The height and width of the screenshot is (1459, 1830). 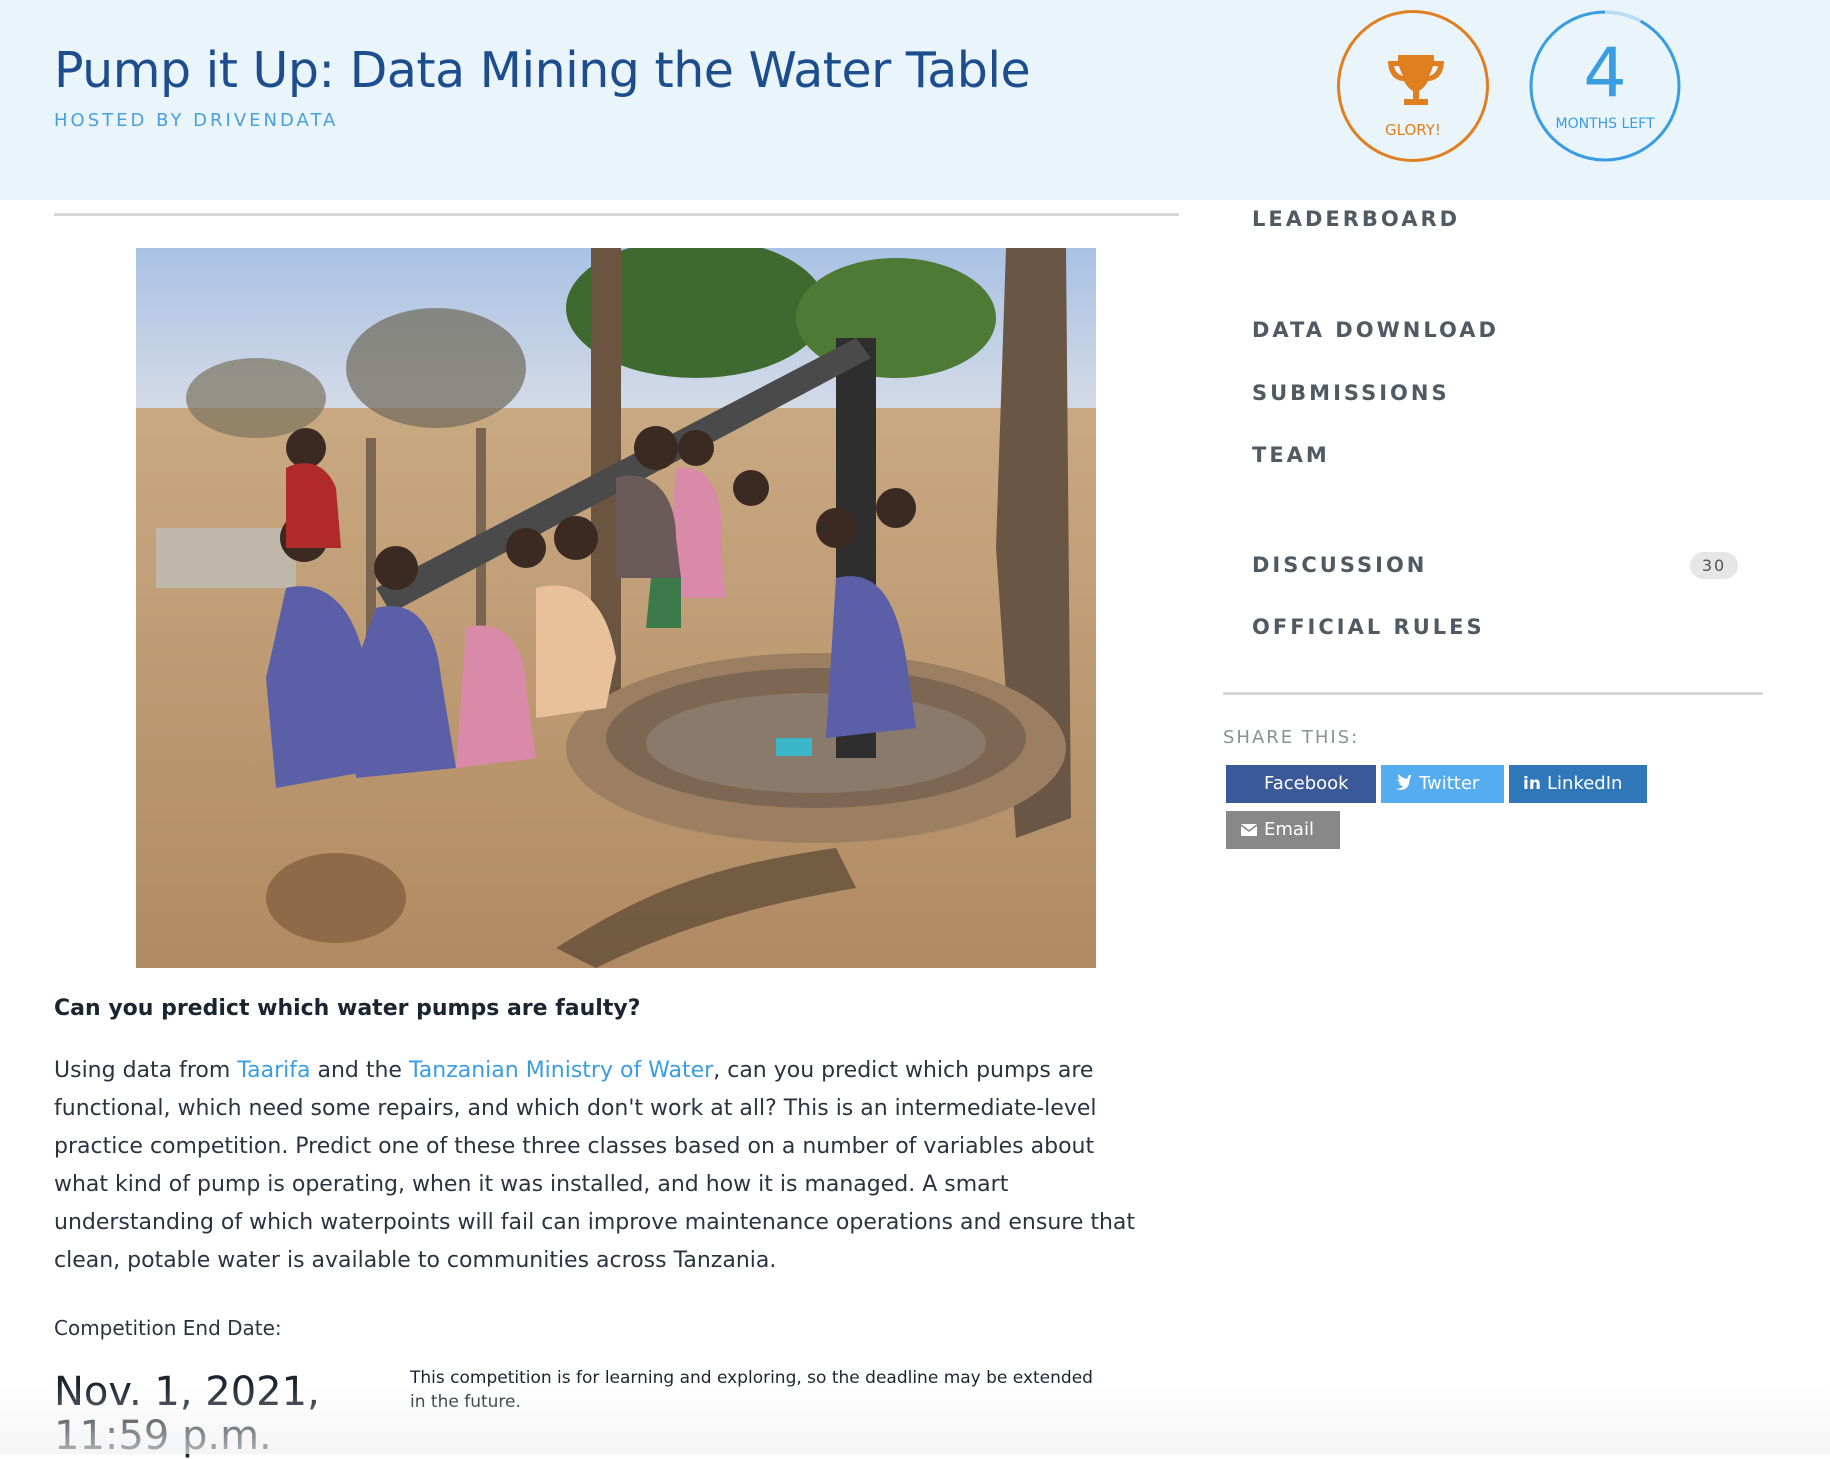 What do you see at coordinates (1291, 737) in the screenshot?
I see `share-label: SHARE THIS:` at bounding box center [1291, 737].